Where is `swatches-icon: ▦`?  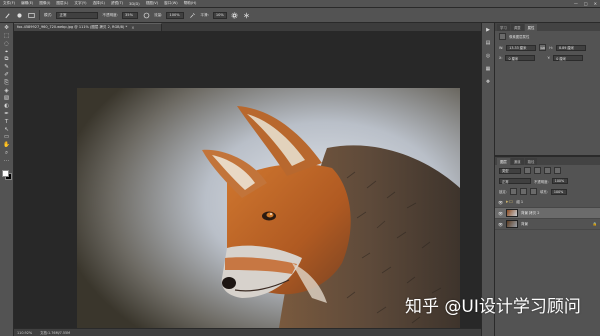 swatches-icon: ▦ is located at coordinates (488, 69).